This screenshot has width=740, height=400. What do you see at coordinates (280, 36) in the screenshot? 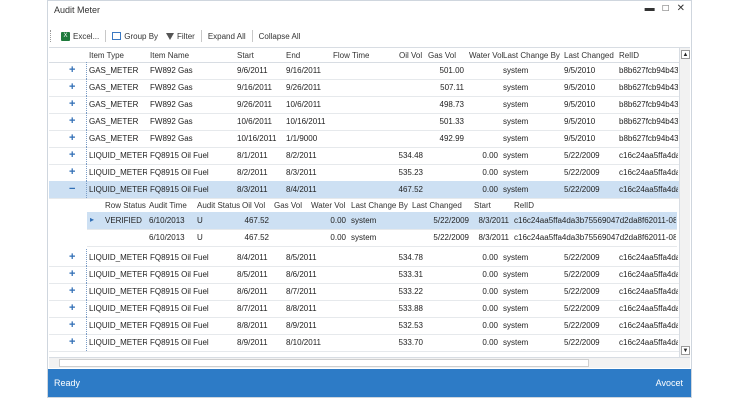
I see `collapse-all-button: Collapse All` at bounding box center [280, 36].